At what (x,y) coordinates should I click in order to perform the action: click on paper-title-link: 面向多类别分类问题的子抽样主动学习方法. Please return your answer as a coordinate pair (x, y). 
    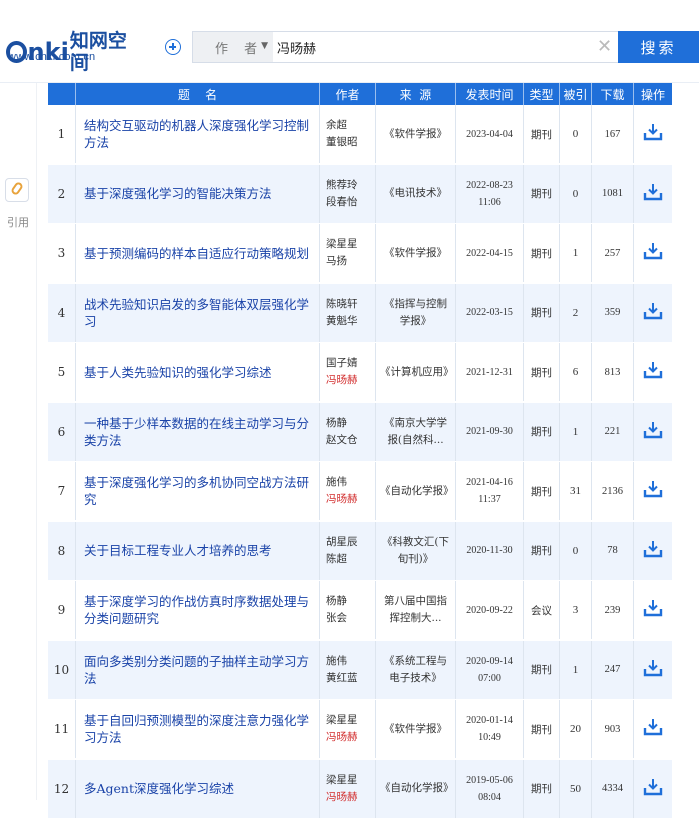
    Looking at the image, I should click on (198, 669).